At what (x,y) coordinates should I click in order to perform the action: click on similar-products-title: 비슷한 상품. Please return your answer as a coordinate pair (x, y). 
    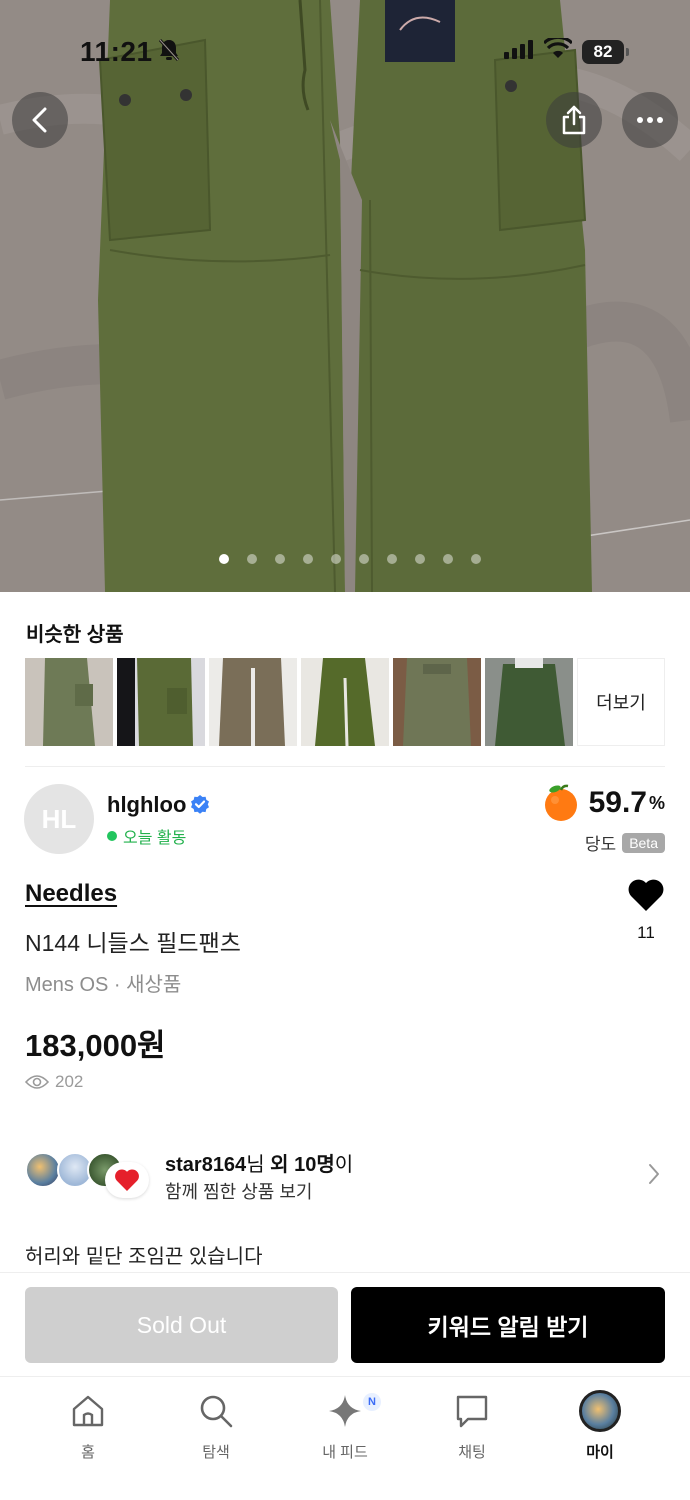
    Looking at the image, I should click on (75, 635).